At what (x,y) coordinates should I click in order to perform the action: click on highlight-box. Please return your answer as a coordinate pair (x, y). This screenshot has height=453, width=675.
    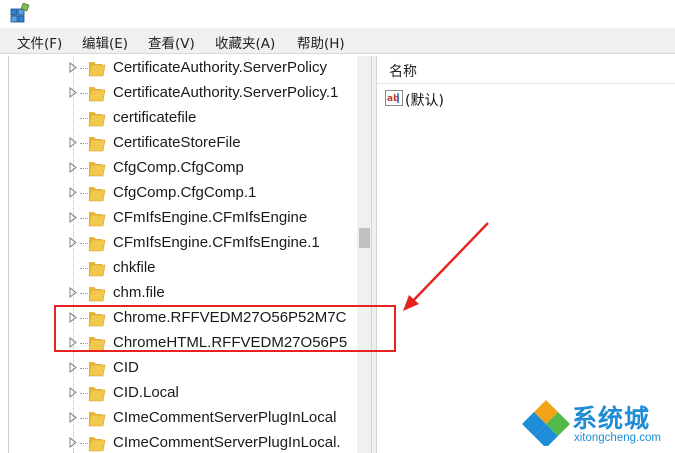
    Looking at the image, I should click on (225, 328).